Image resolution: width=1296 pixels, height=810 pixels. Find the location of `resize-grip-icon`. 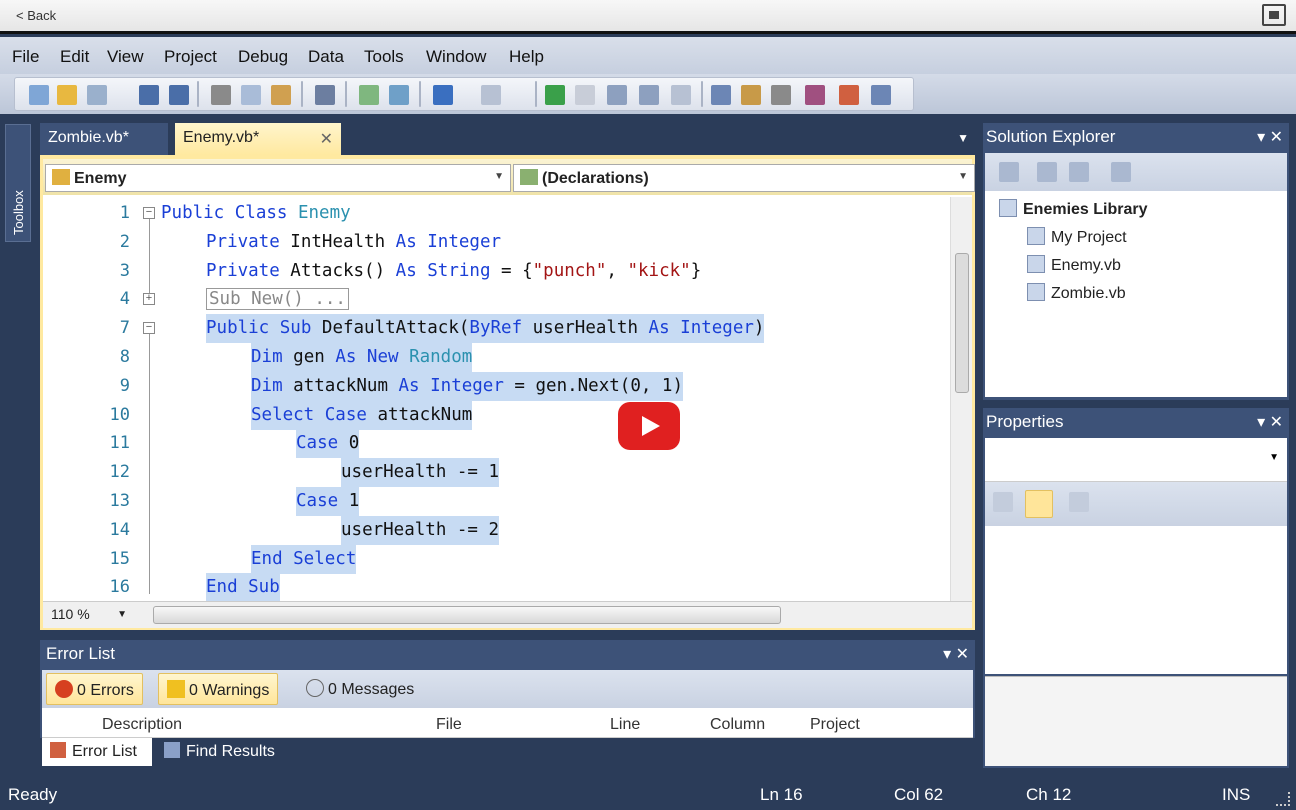

resize-grip-icon is located at coordinates (1283, 799).